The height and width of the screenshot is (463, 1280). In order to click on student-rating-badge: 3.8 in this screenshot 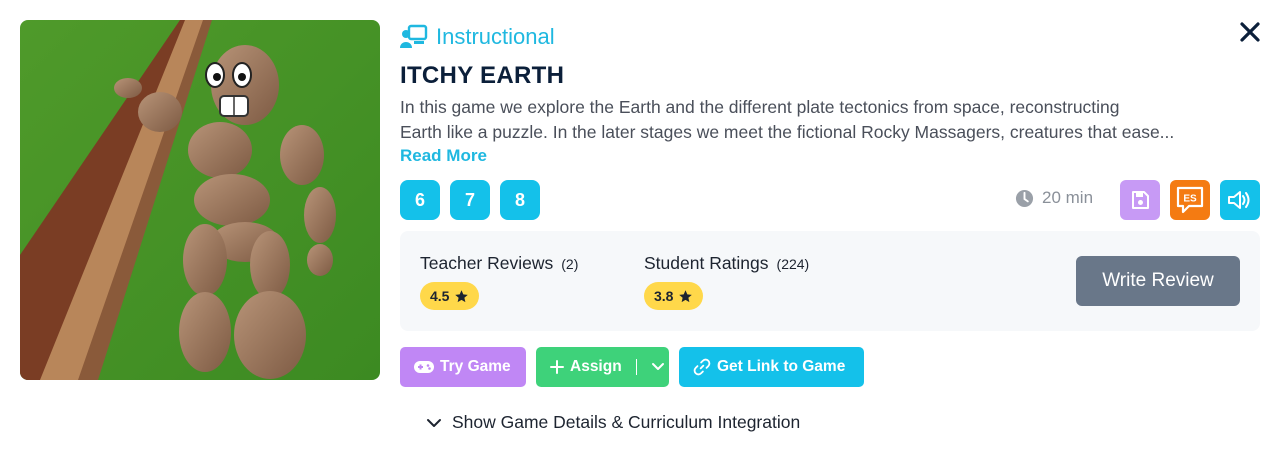, I will do `click(674, 296)`.